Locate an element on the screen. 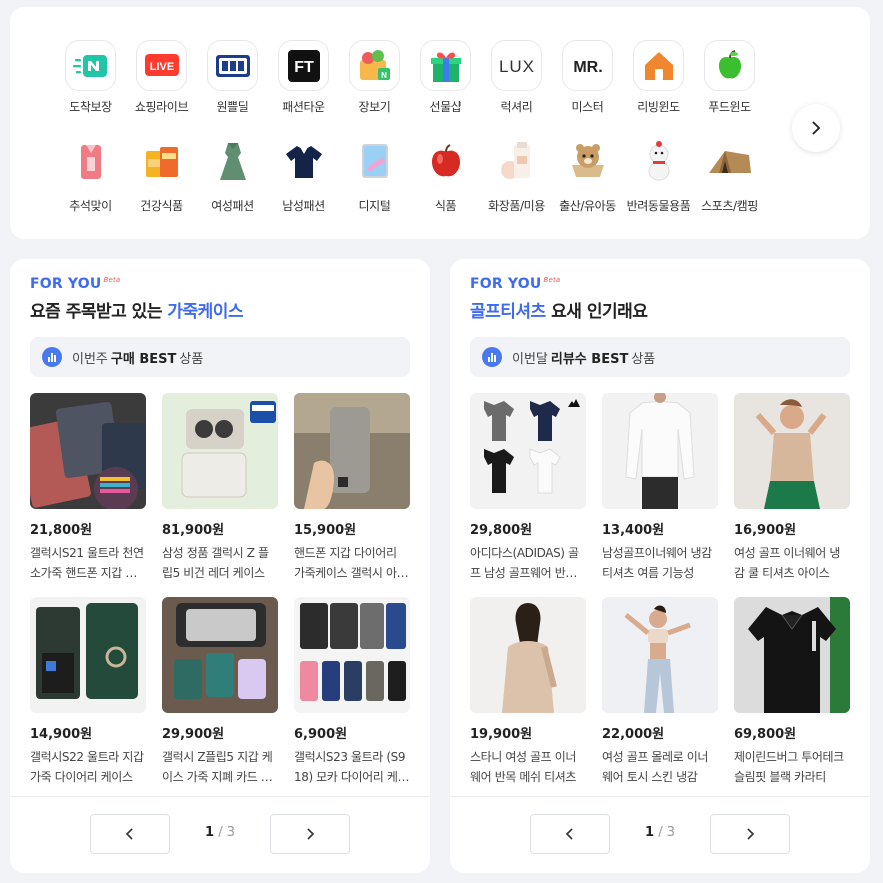 This screenshot has height=883, width=883. category-item: 선물샵 is located at coordinates (445, 77).